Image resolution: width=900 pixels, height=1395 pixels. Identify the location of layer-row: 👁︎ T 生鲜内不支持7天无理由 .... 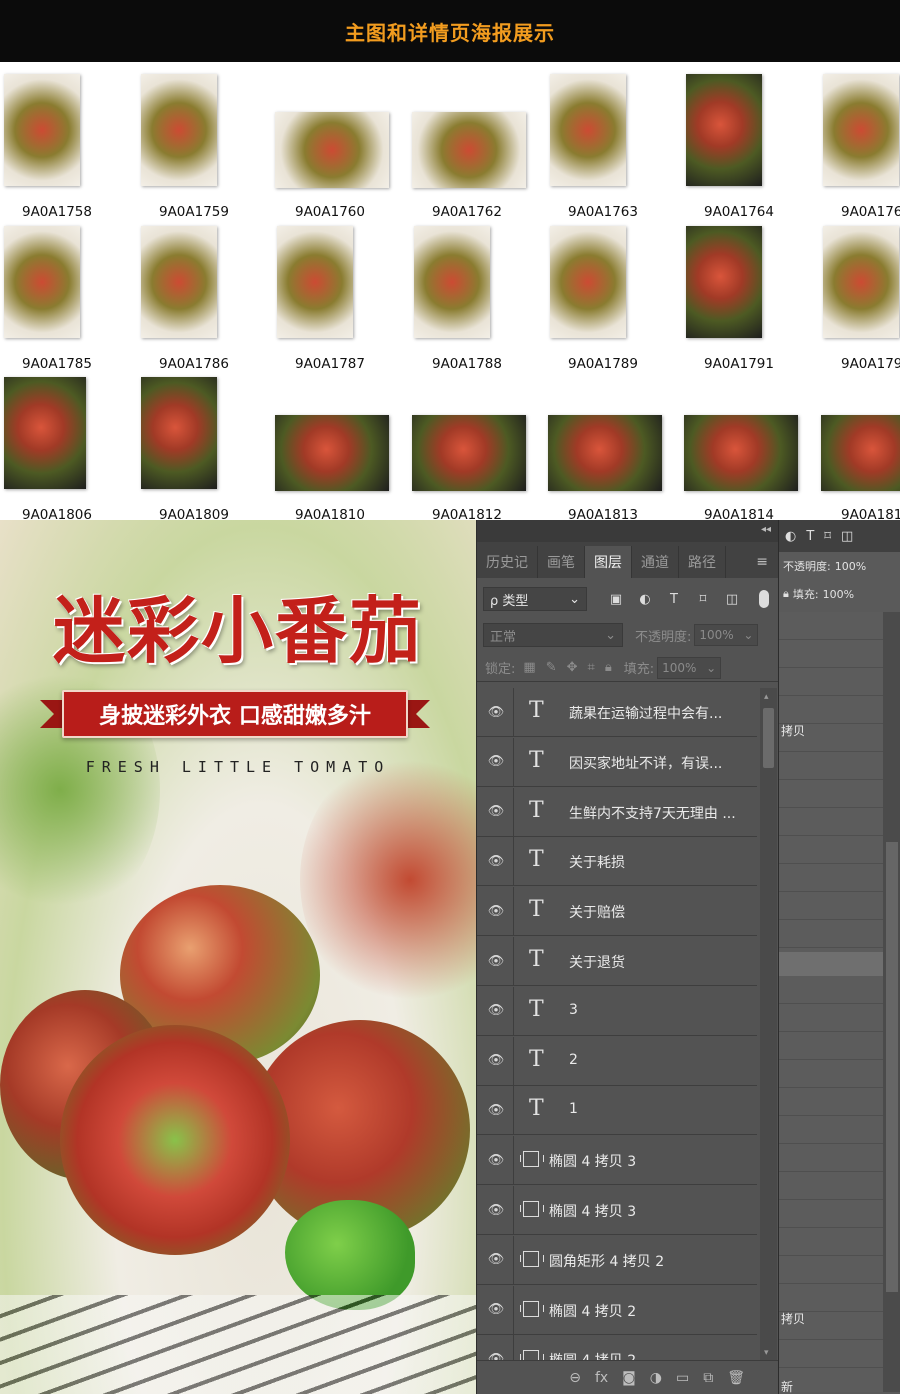
(617, 812).